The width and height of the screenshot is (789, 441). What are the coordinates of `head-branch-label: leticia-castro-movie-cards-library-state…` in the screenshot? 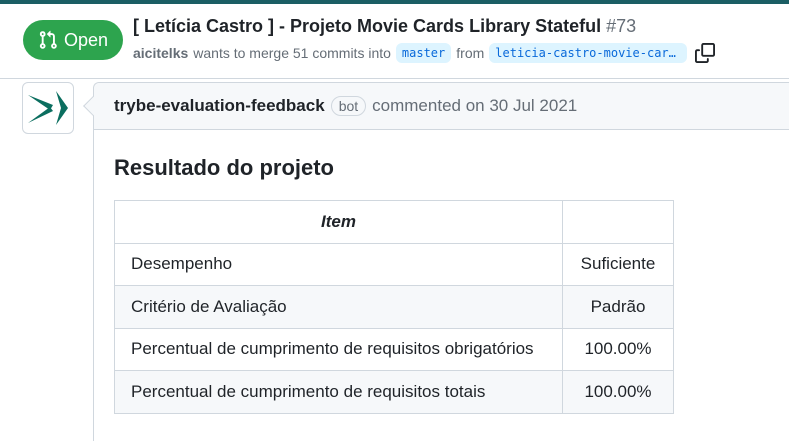 It's located at (588, 53).